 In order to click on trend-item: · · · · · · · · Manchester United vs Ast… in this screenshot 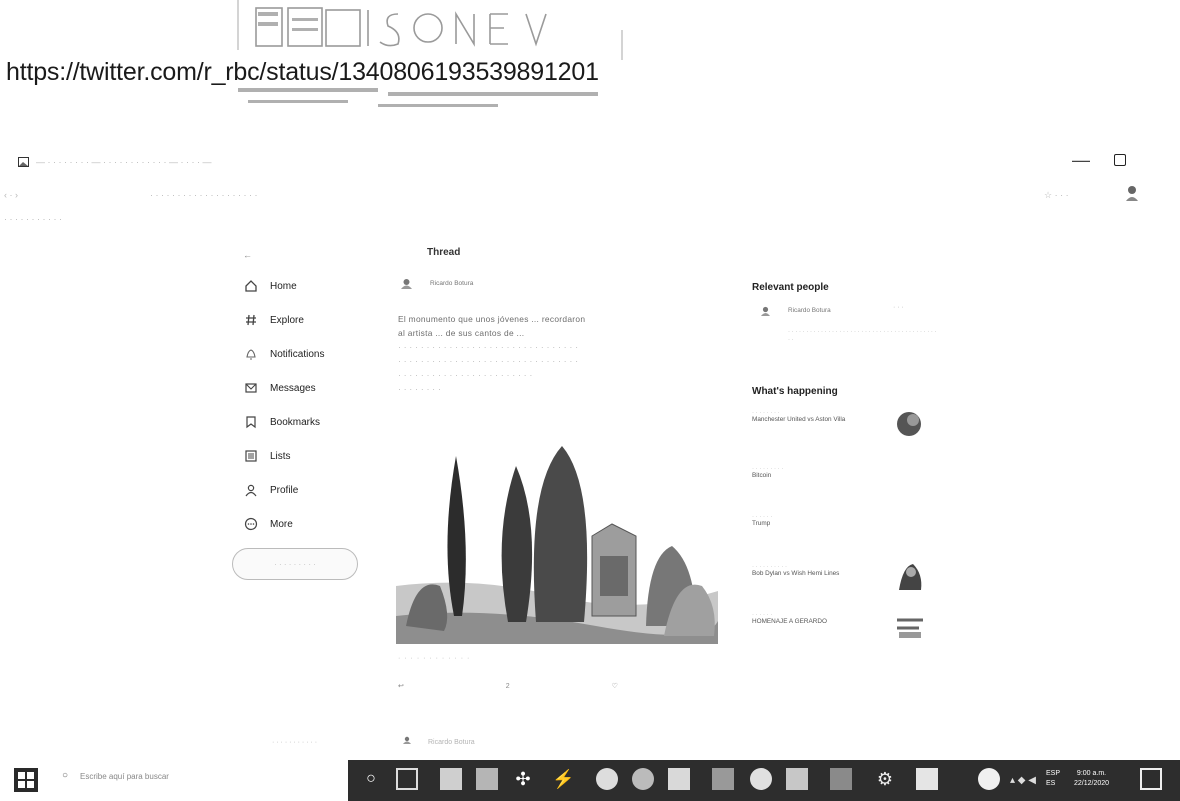, I will do `click(798, 416)`.